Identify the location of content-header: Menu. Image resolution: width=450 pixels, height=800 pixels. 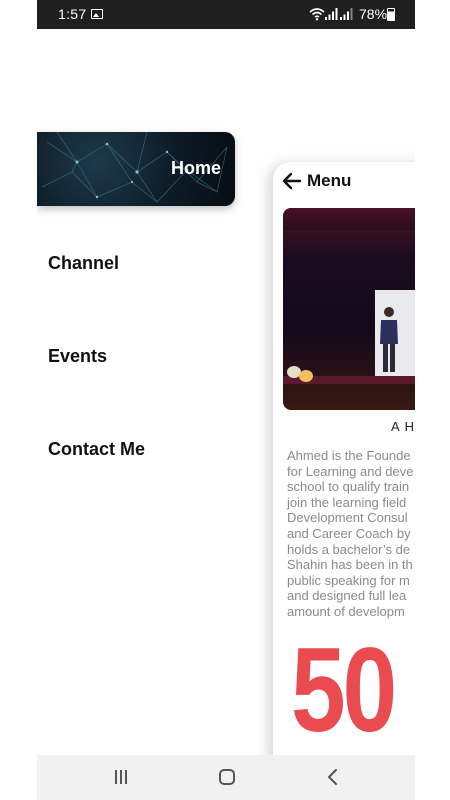
(344, 182).